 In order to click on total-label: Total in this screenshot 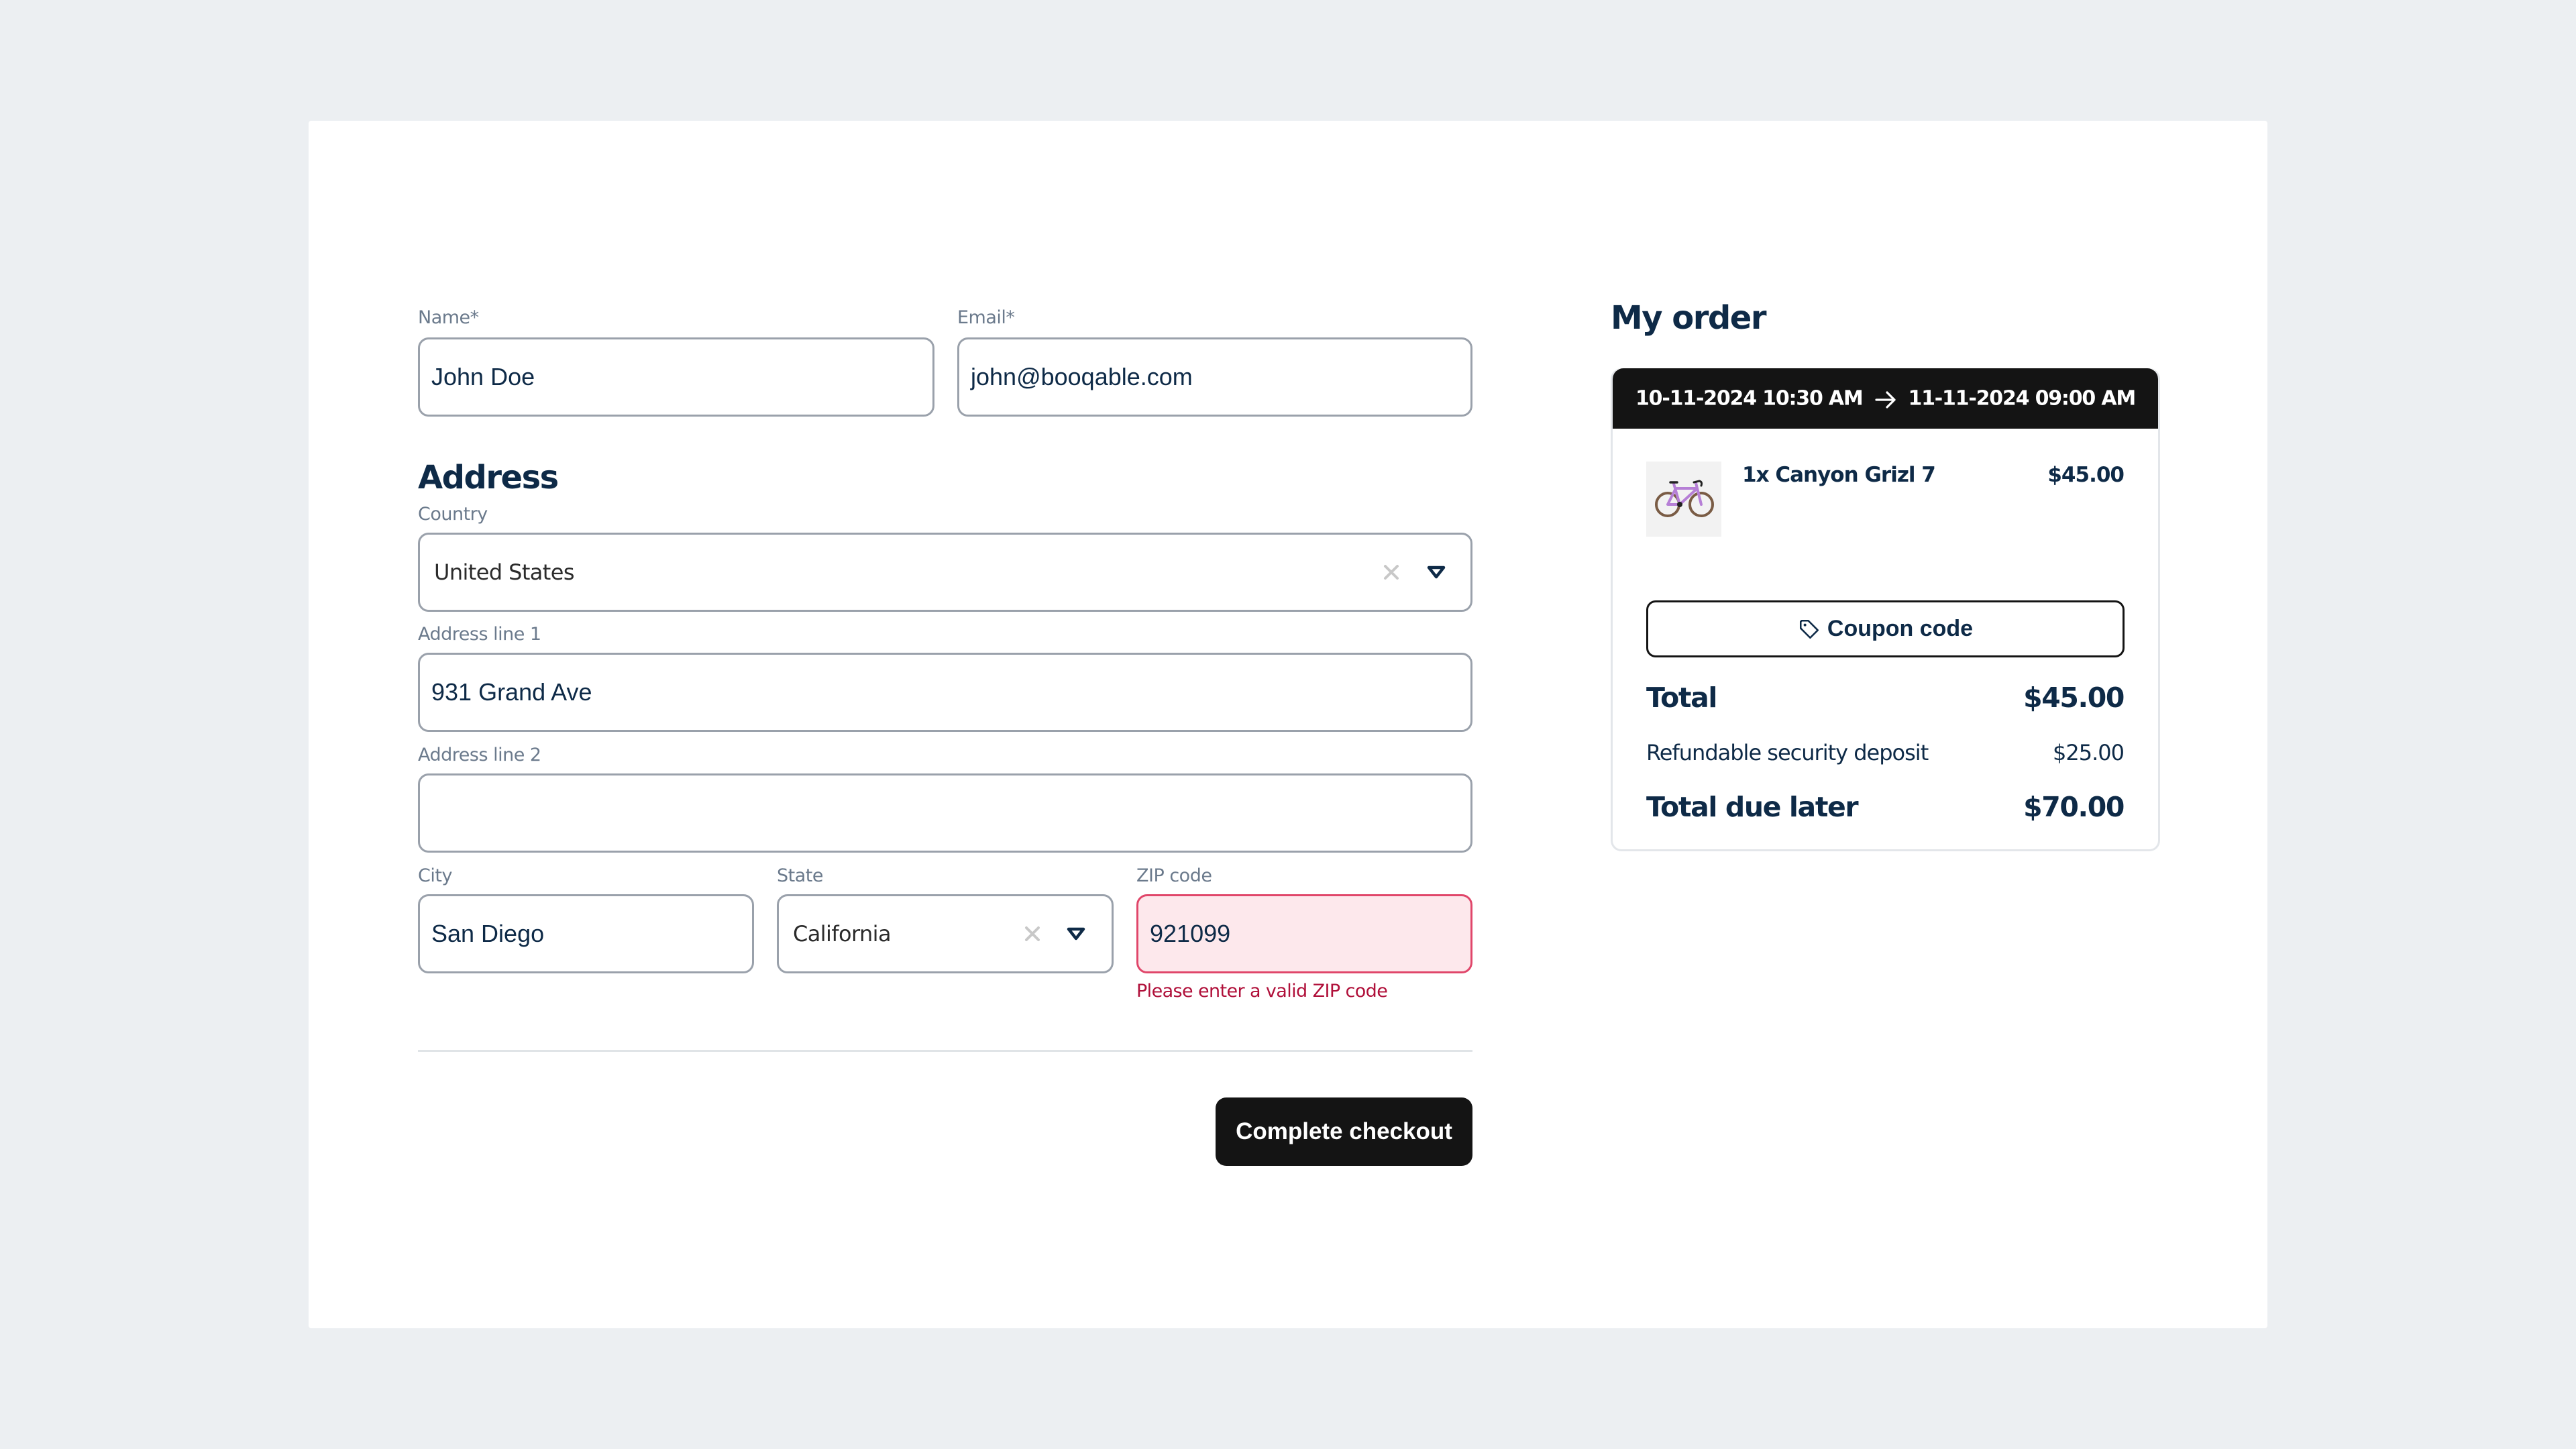, I will do `click(1681, 698)`.